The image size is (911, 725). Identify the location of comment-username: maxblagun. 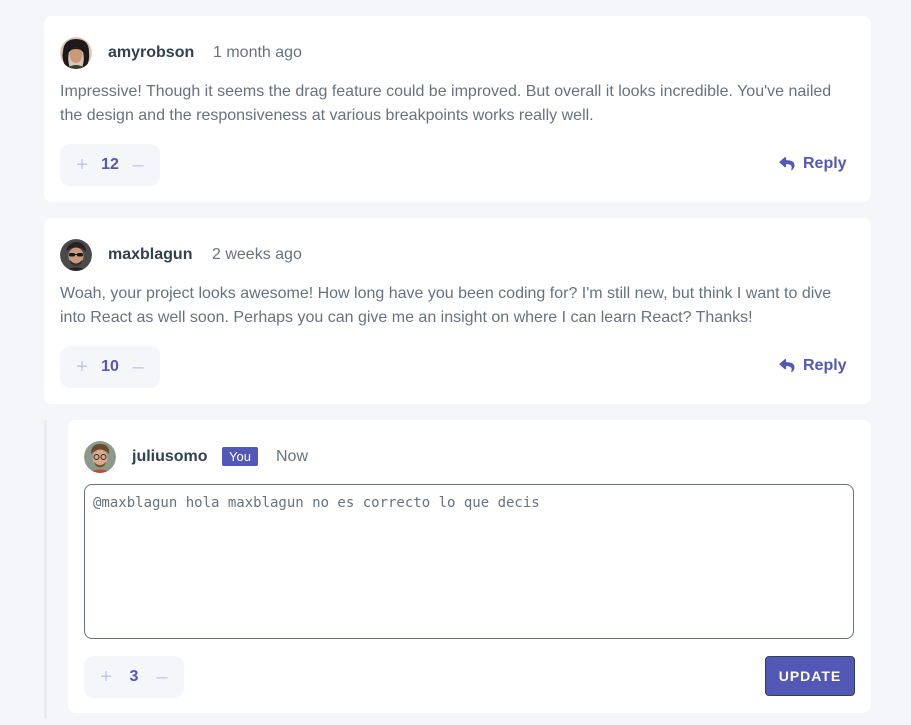
(150, 255).